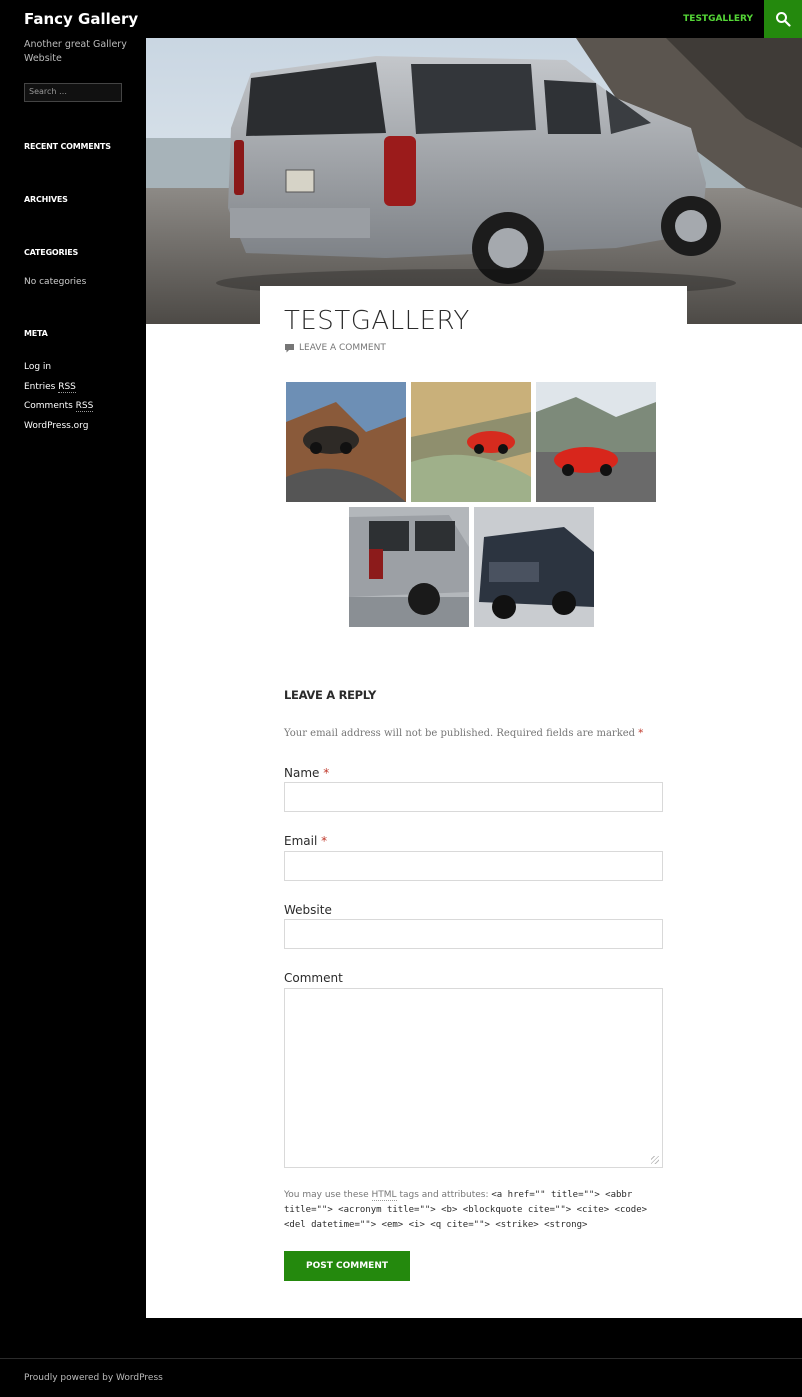 This screenshot has height=1397, width=802. Describe the element at coordinates (55, 282) in the screenshot. I see `categories-empty-text: No categories` at that location.